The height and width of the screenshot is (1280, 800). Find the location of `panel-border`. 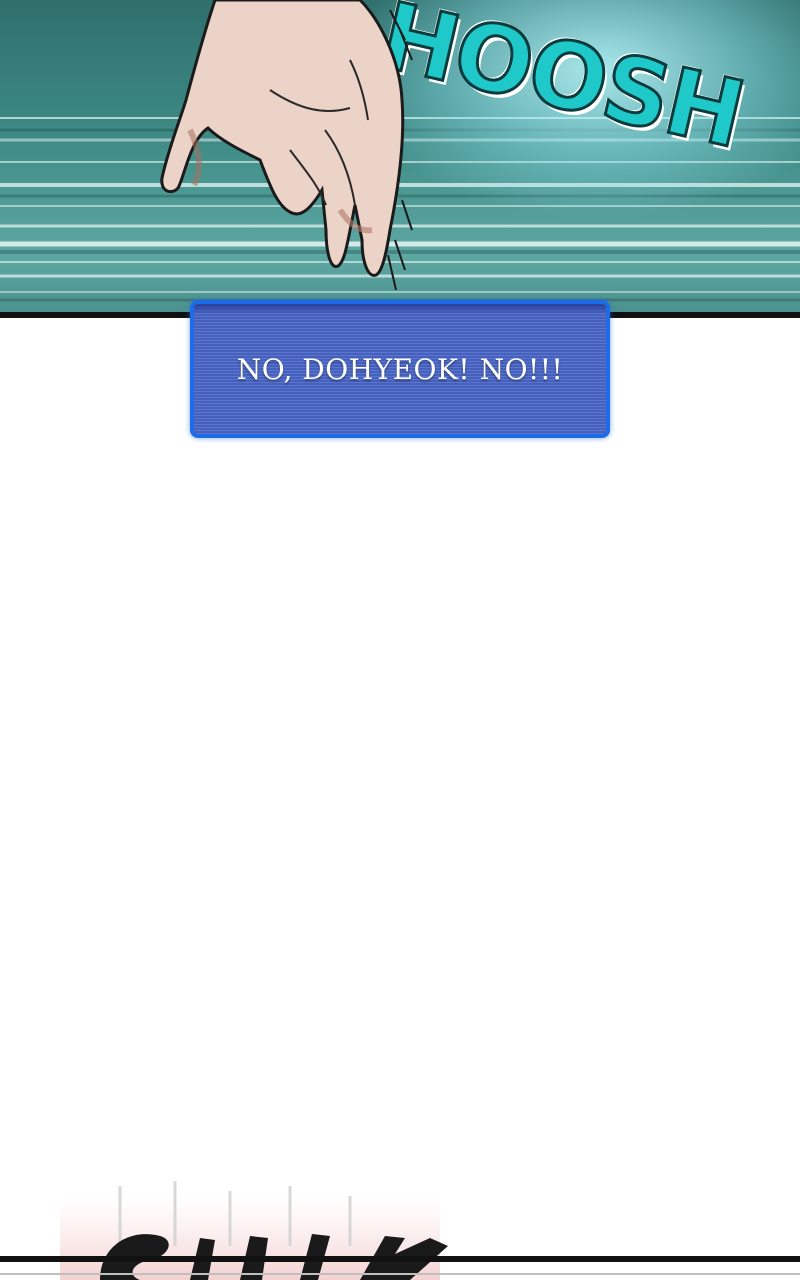

panel-border is located at coordinates (400, 1259).